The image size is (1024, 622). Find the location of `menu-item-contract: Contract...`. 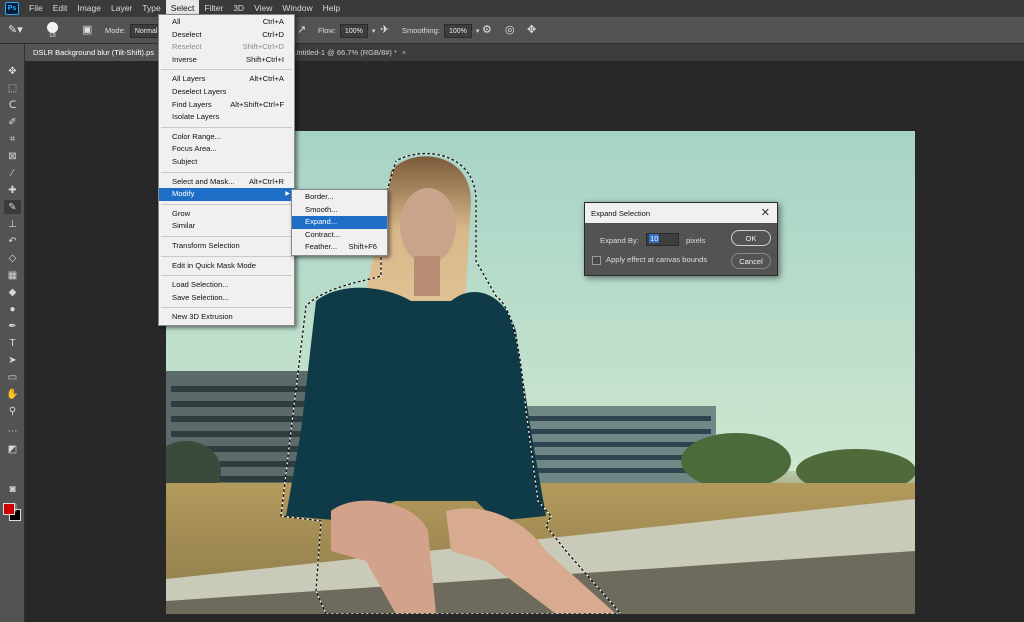

menu-item-contract: Contract... is located at coordinates (339, 235).